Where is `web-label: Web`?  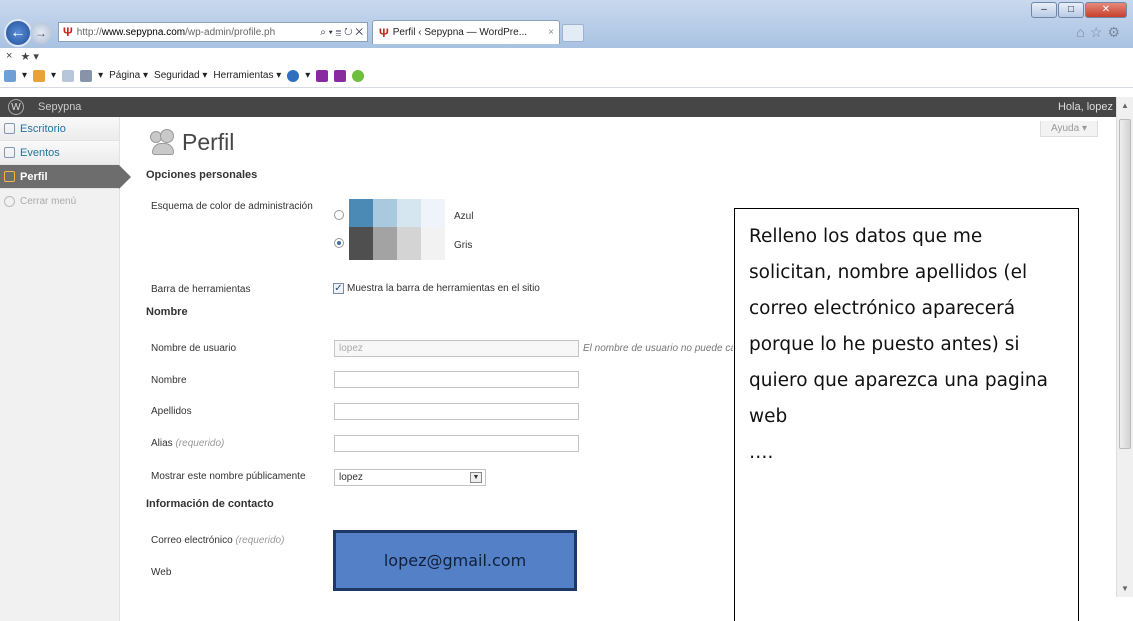
web-label: Web is located at coordinates (161, 572).